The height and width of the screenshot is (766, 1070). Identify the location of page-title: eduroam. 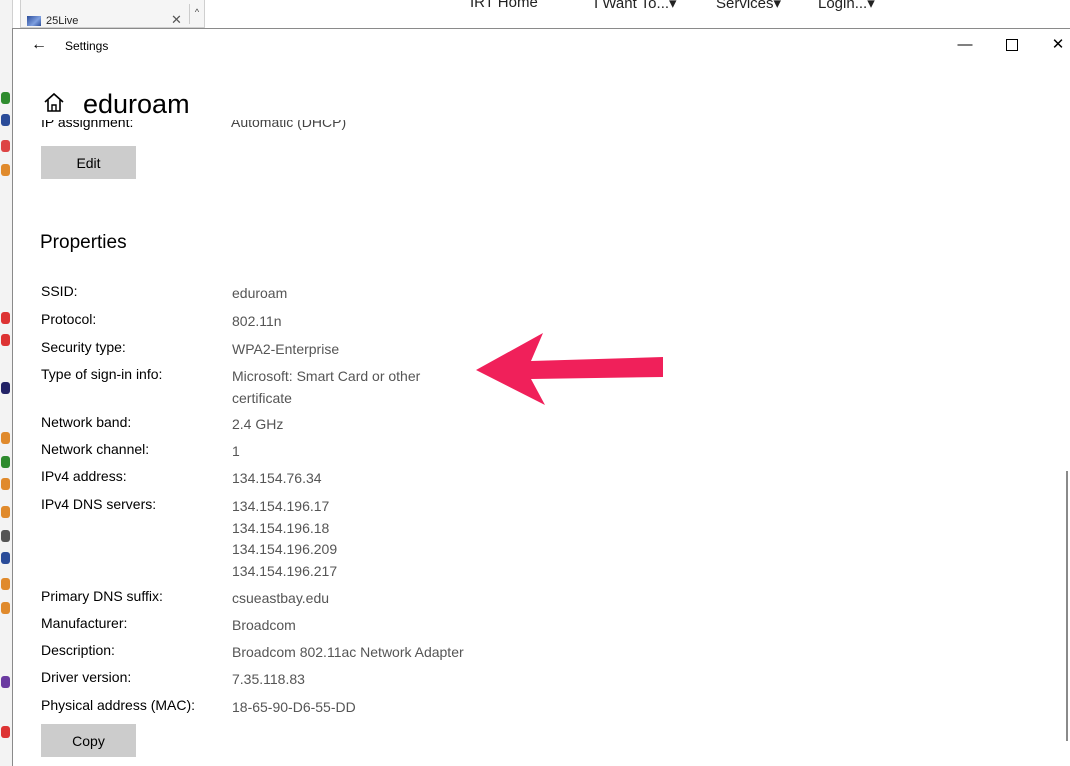
(136, 104).